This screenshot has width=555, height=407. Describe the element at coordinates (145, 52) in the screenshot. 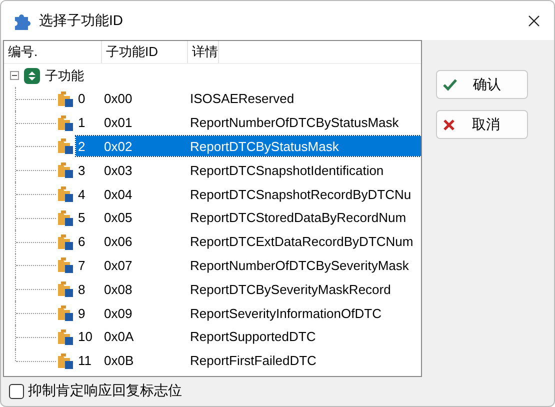

I see `column-header: 子功能ID` at that location.